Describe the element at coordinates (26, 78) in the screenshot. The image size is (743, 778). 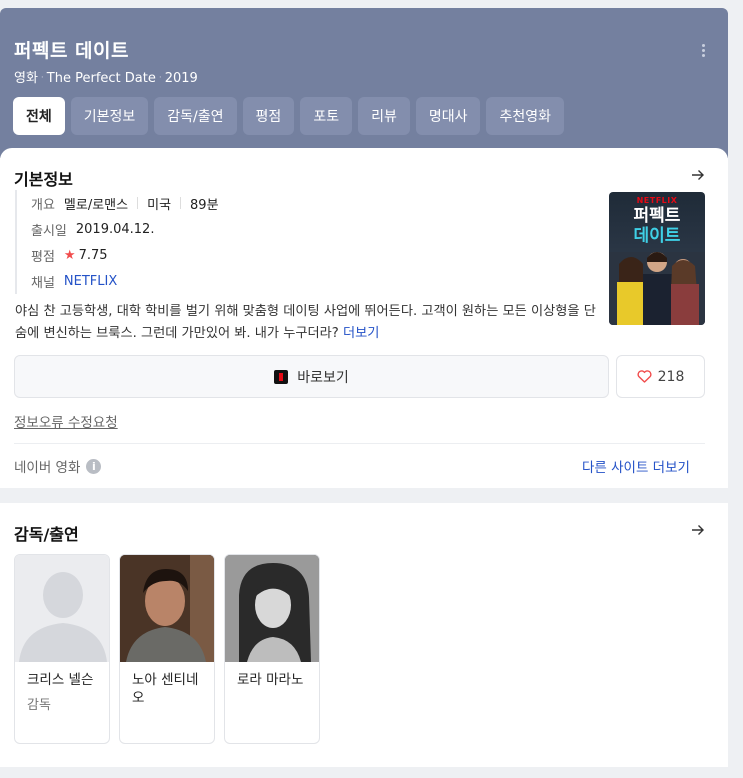
I see `category-label: 영화` at that location.